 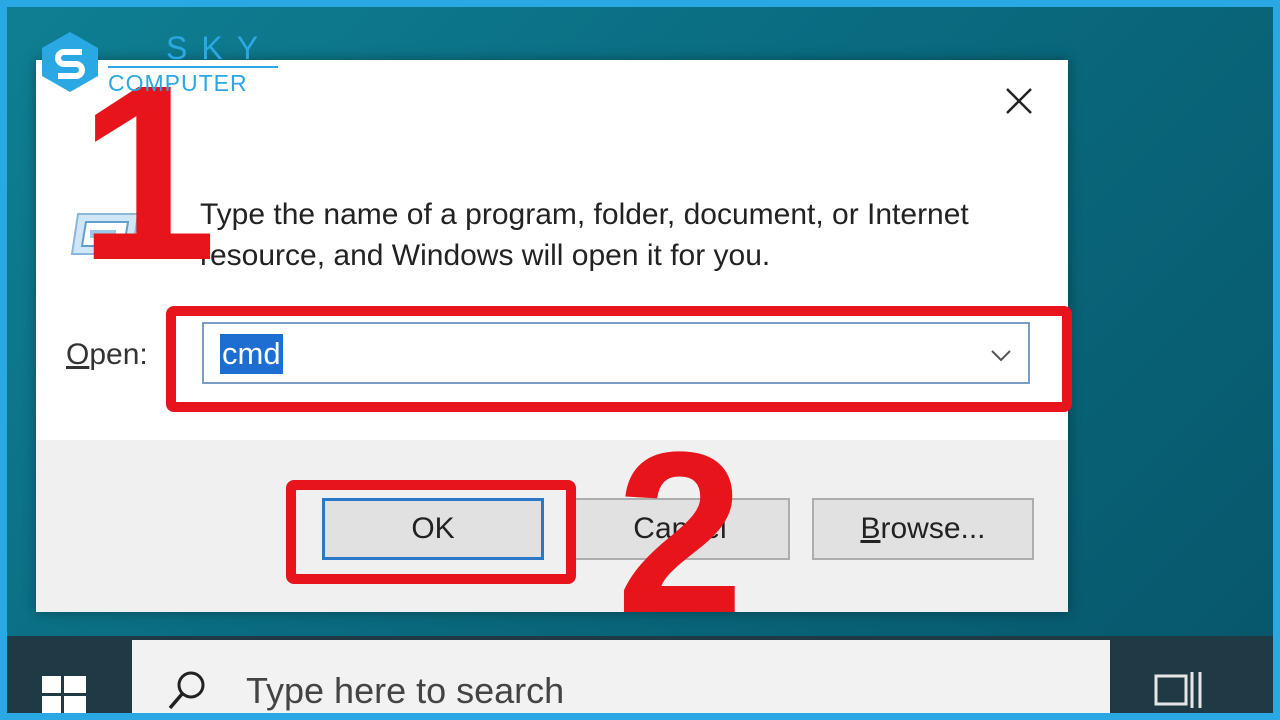 What do you see at coordinates (186, 690) in the screenshot?
I see `search-icon` at bounding box center [186, 690].